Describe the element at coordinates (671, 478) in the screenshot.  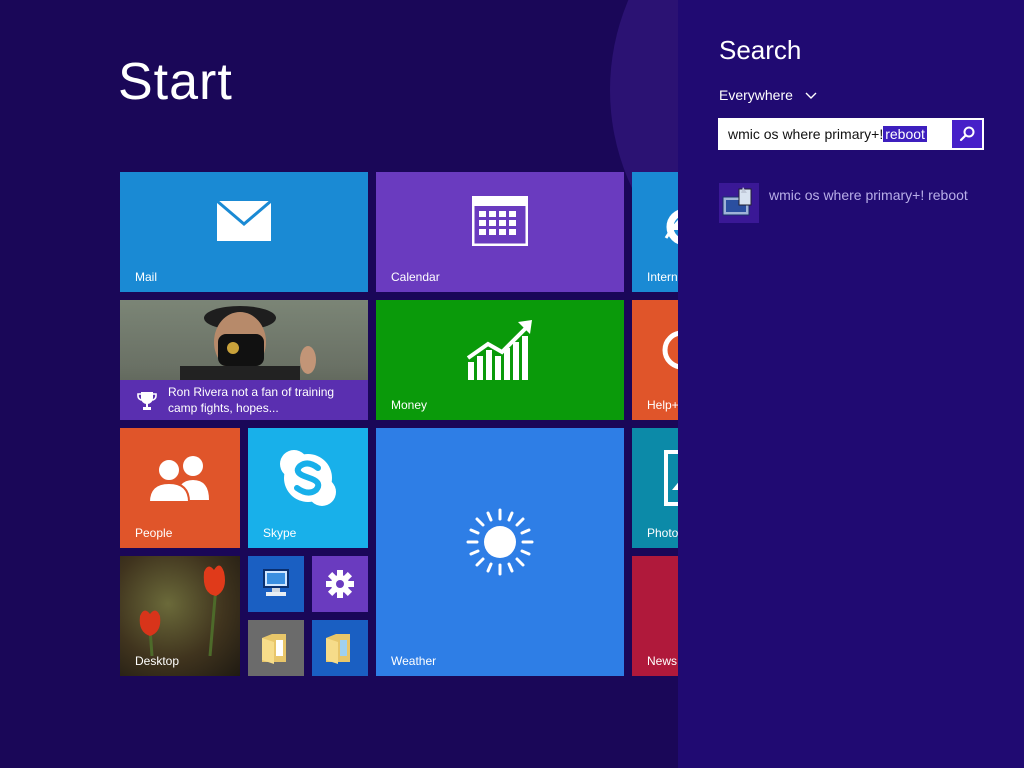
I see `photos-icon` at that location.